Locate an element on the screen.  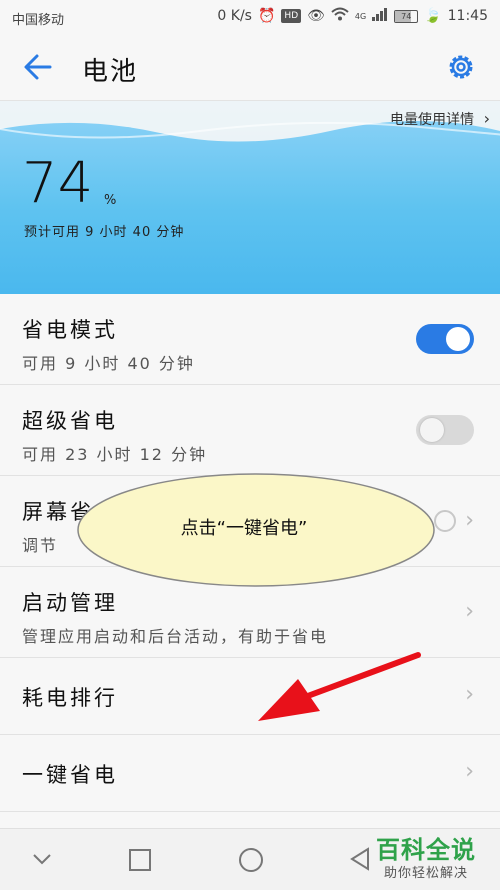
home-icon is located at coordinates (251, 860).